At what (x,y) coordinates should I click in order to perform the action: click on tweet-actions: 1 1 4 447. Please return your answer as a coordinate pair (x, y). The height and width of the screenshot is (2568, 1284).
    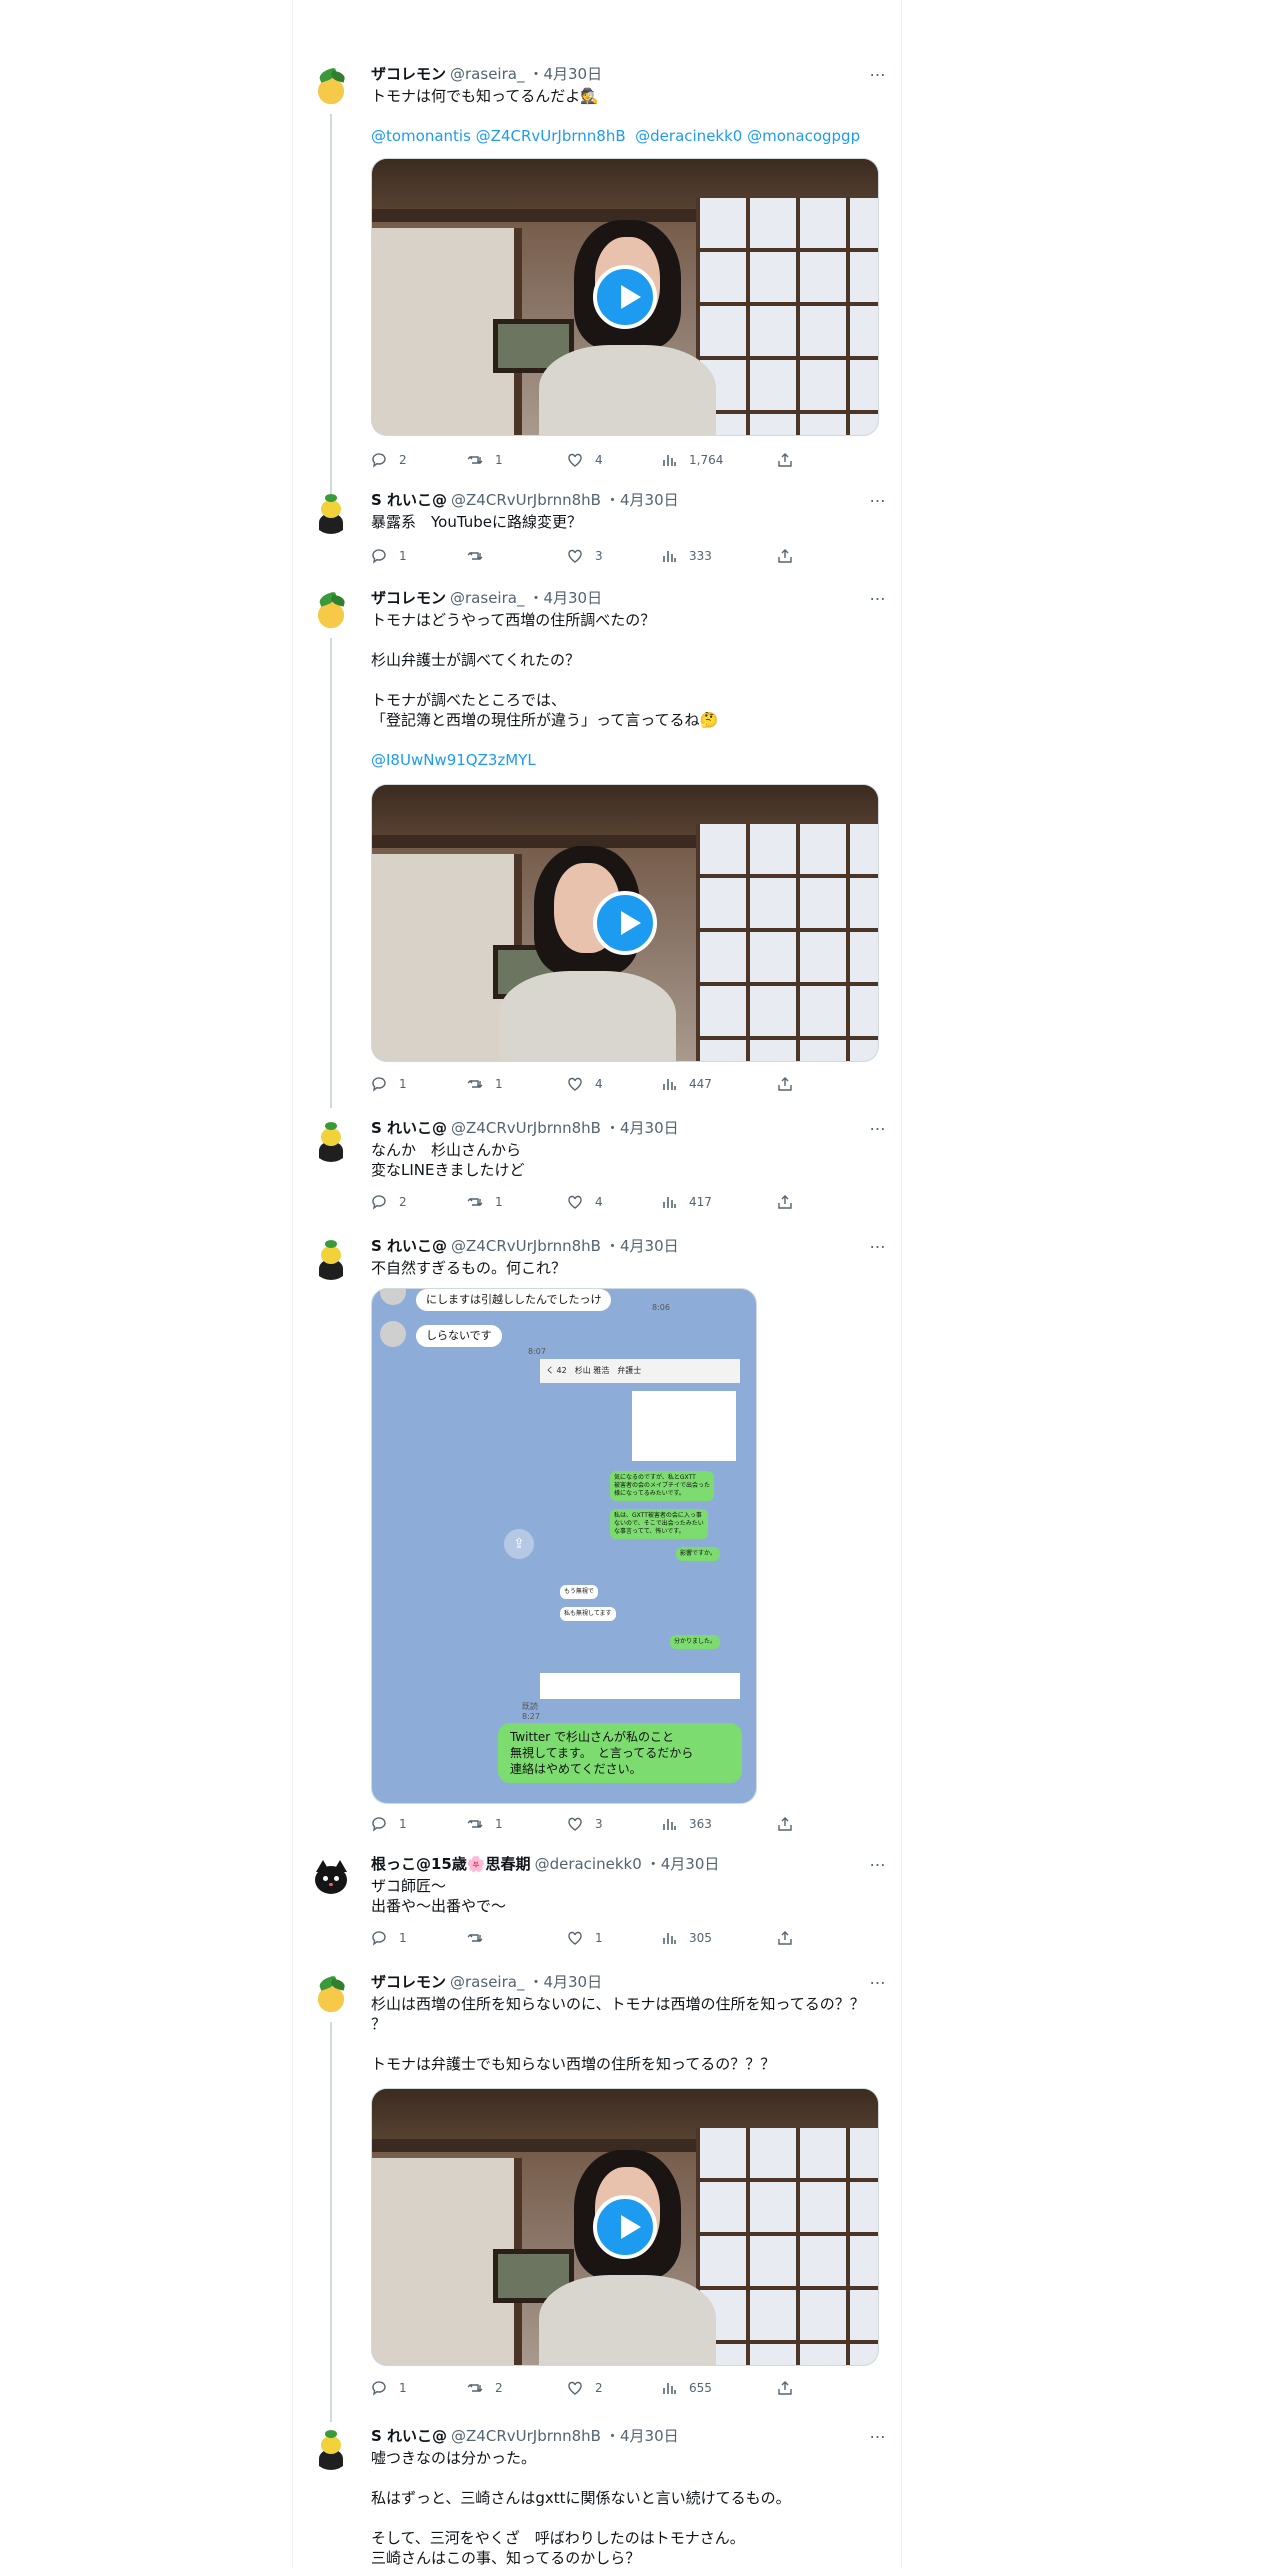
    Looking at the image, I should click on (591, 1084).